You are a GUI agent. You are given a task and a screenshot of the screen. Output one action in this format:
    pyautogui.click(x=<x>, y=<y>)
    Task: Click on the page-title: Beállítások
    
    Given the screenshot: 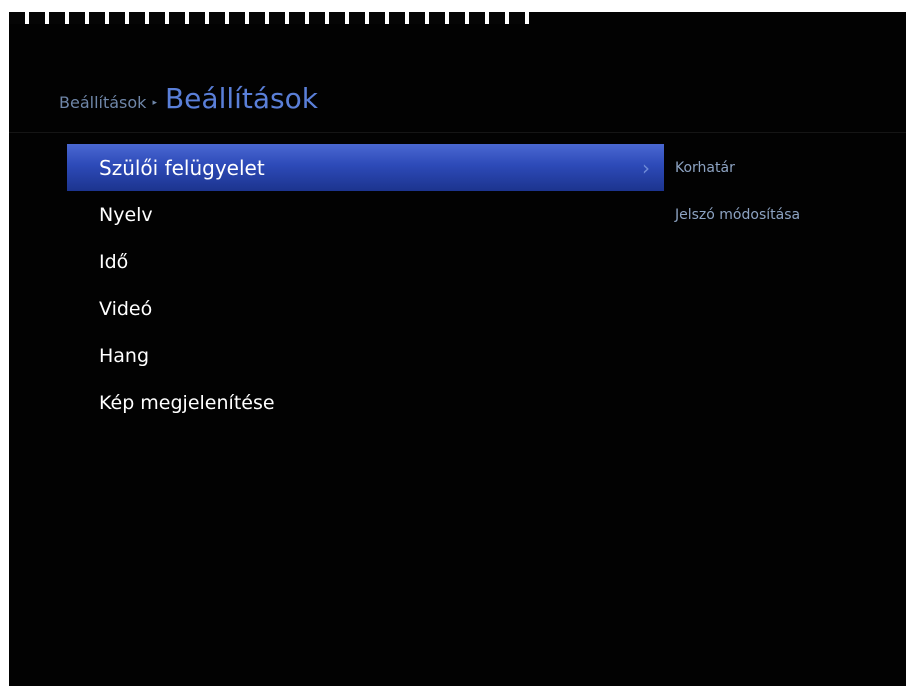 What is the action you would take?
    pyautogui.click(x=241, y=98)
    